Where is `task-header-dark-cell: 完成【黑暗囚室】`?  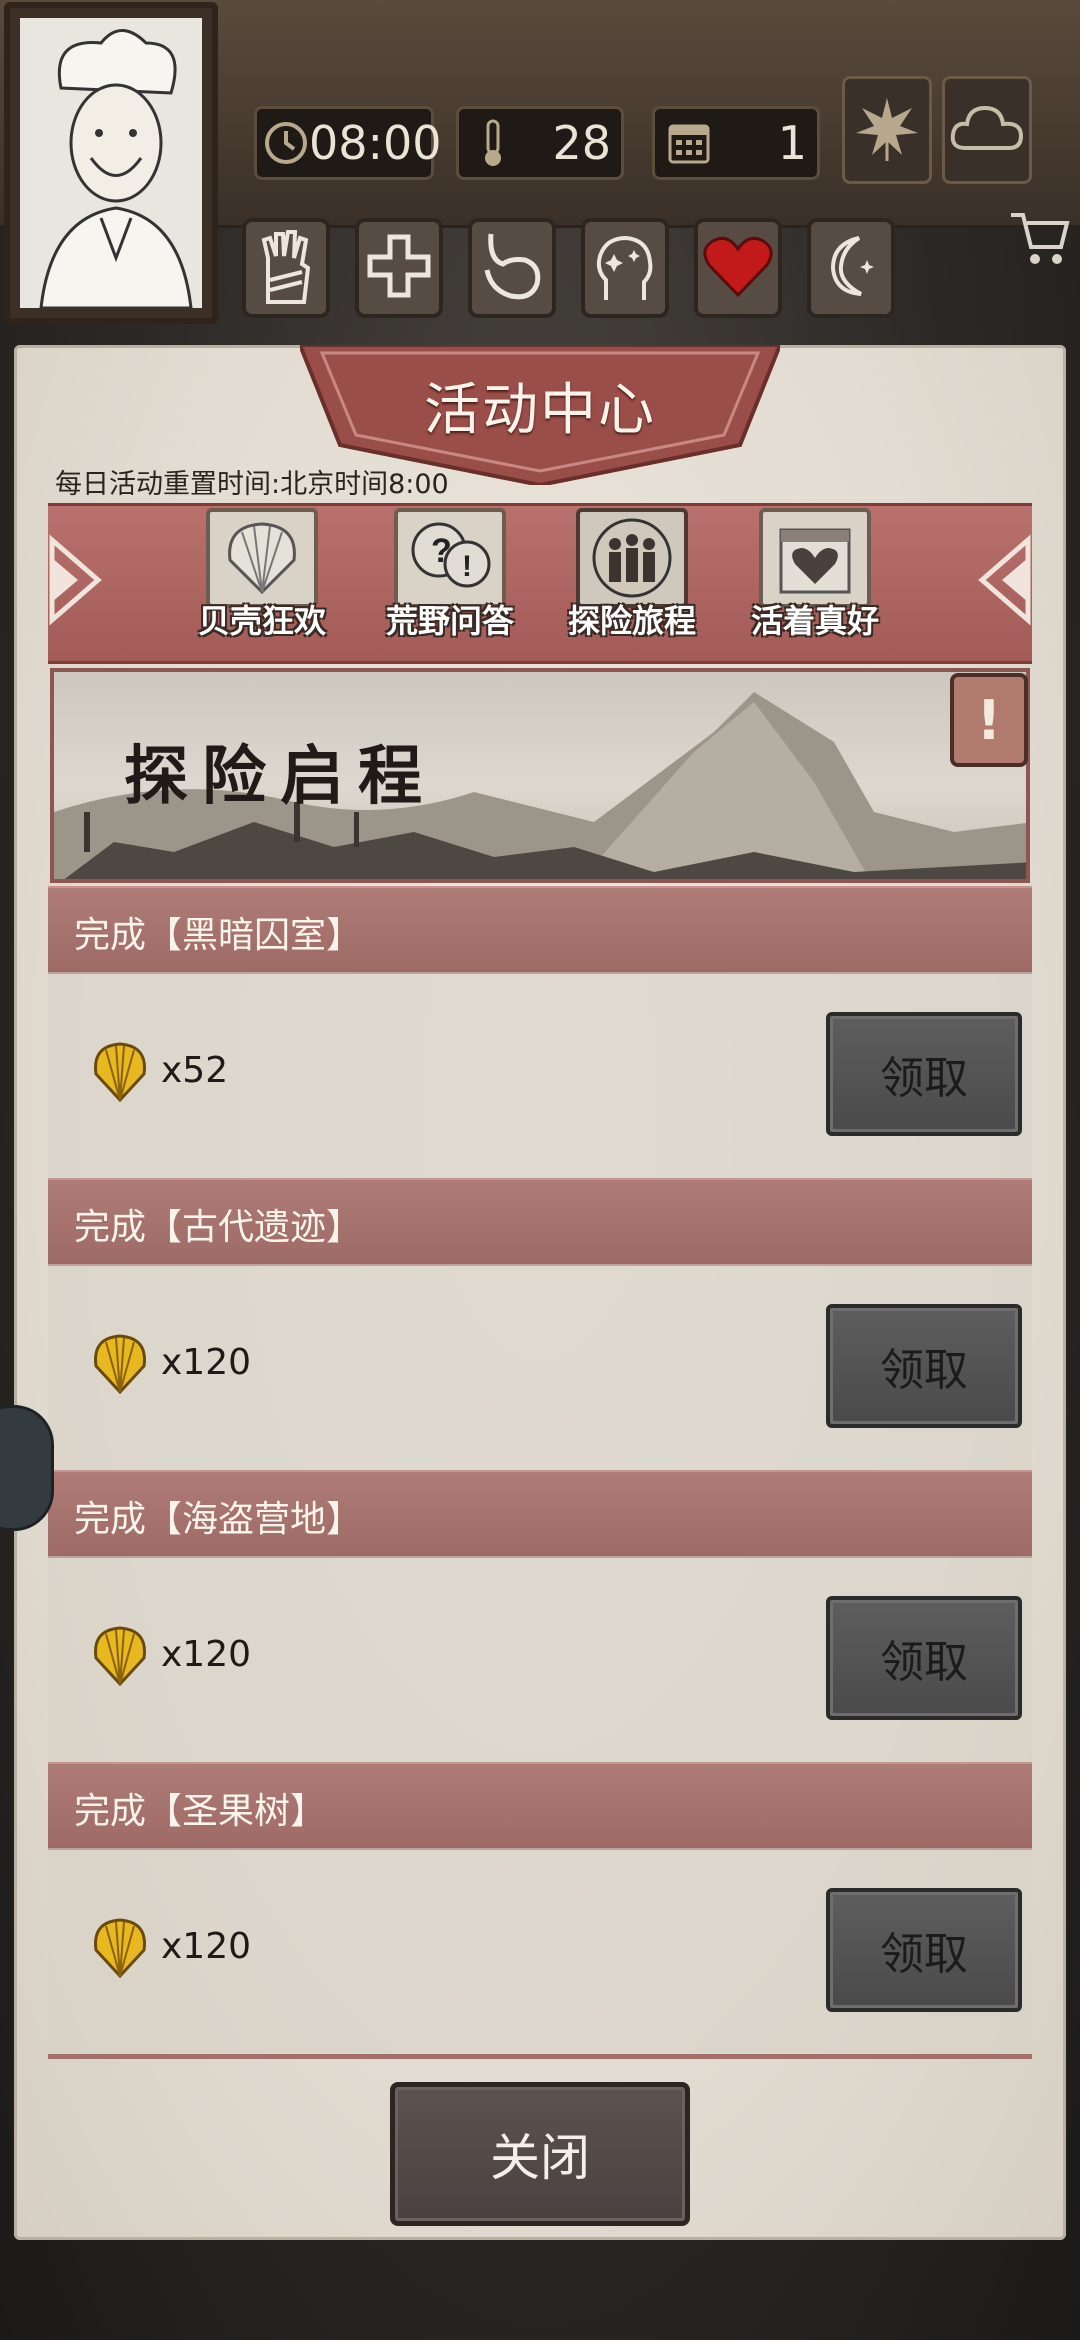 task-header-dark-cell: 完成【黑暗囚室】 is located at coordinates (540, 930).